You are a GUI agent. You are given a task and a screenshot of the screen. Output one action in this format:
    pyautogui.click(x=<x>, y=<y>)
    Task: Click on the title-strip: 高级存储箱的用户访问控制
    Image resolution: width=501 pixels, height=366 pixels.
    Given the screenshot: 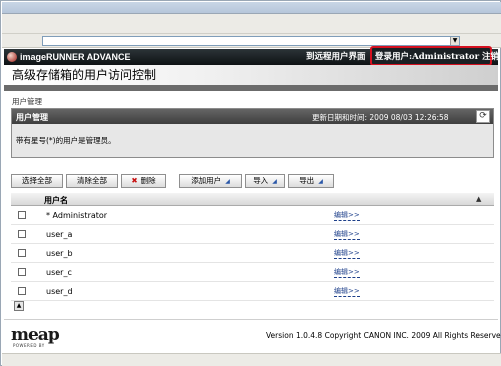 What is the action you would take?
    pyautogui.click(x=251, y=75)
    